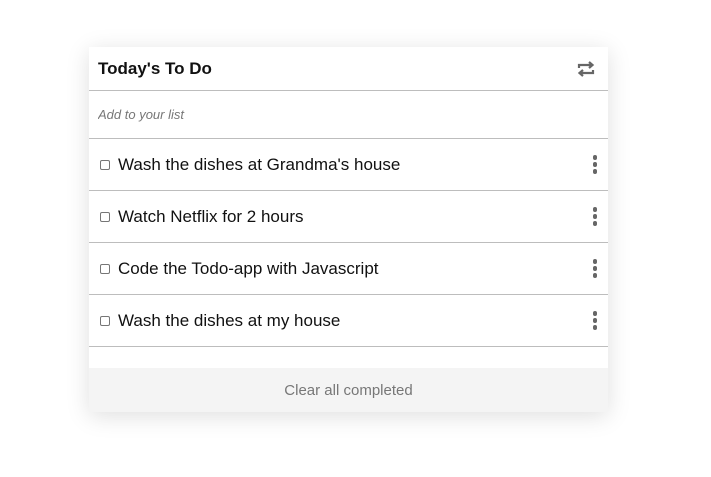 The width and height of the screenshot is (711, 477). I want to click on item-text: Wash the dishes at Grandma's house, so click(259, 164).